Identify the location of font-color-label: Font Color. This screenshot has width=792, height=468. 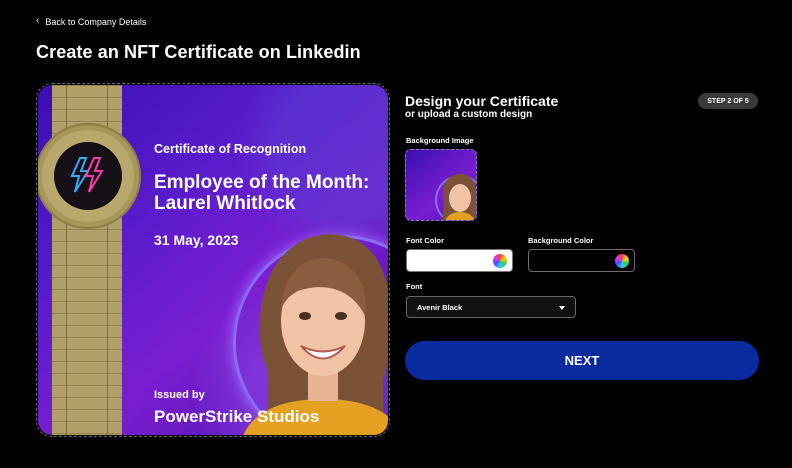
(425, 240).